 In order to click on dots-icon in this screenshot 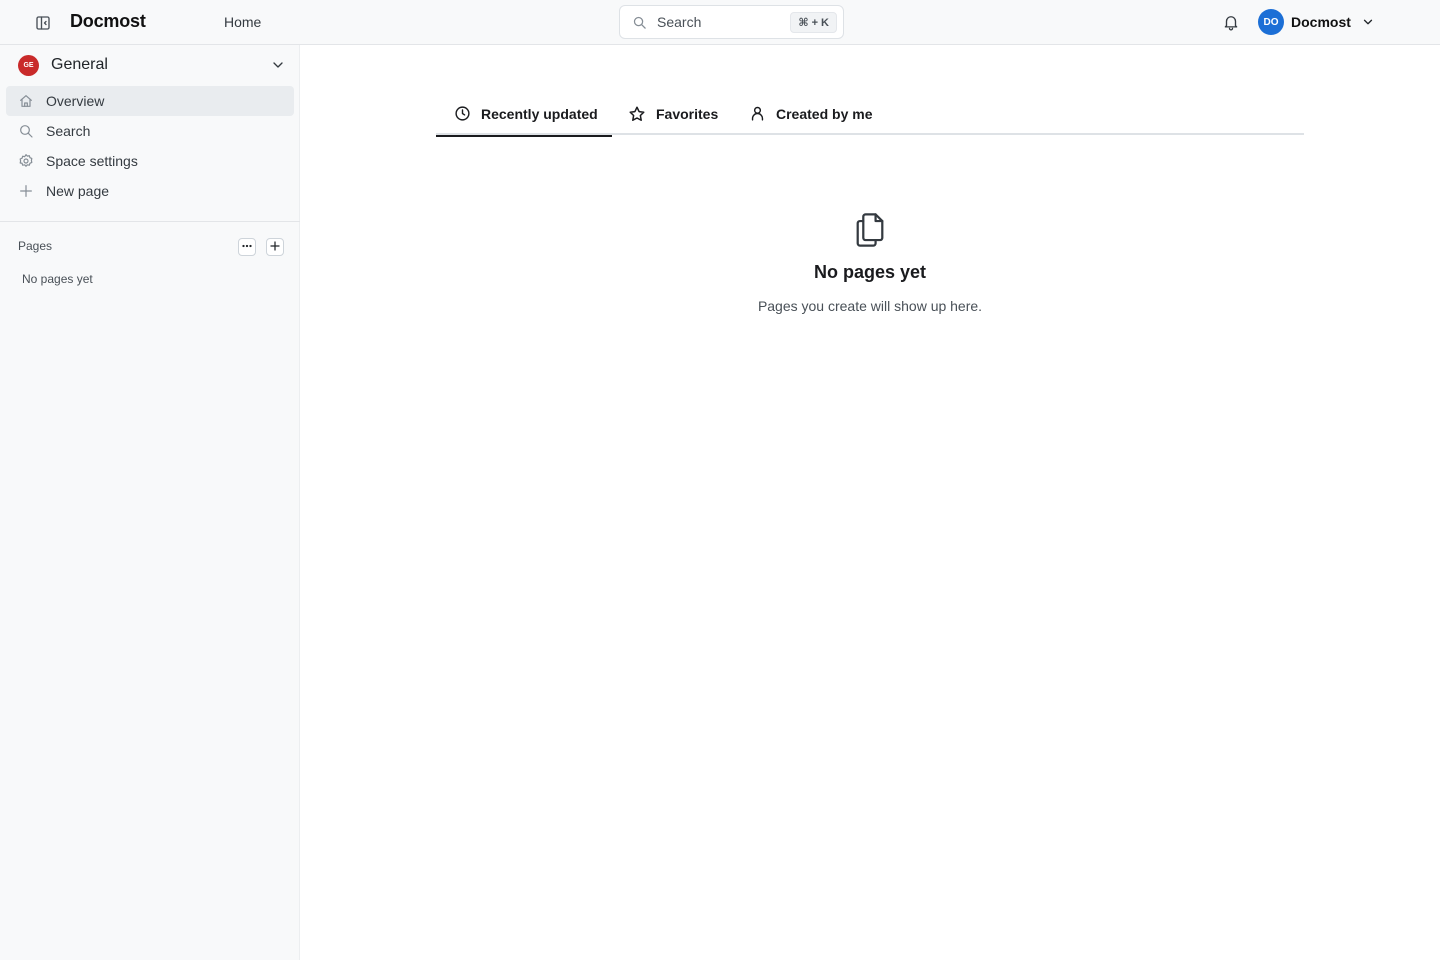, I will do `click(247, 247)`.